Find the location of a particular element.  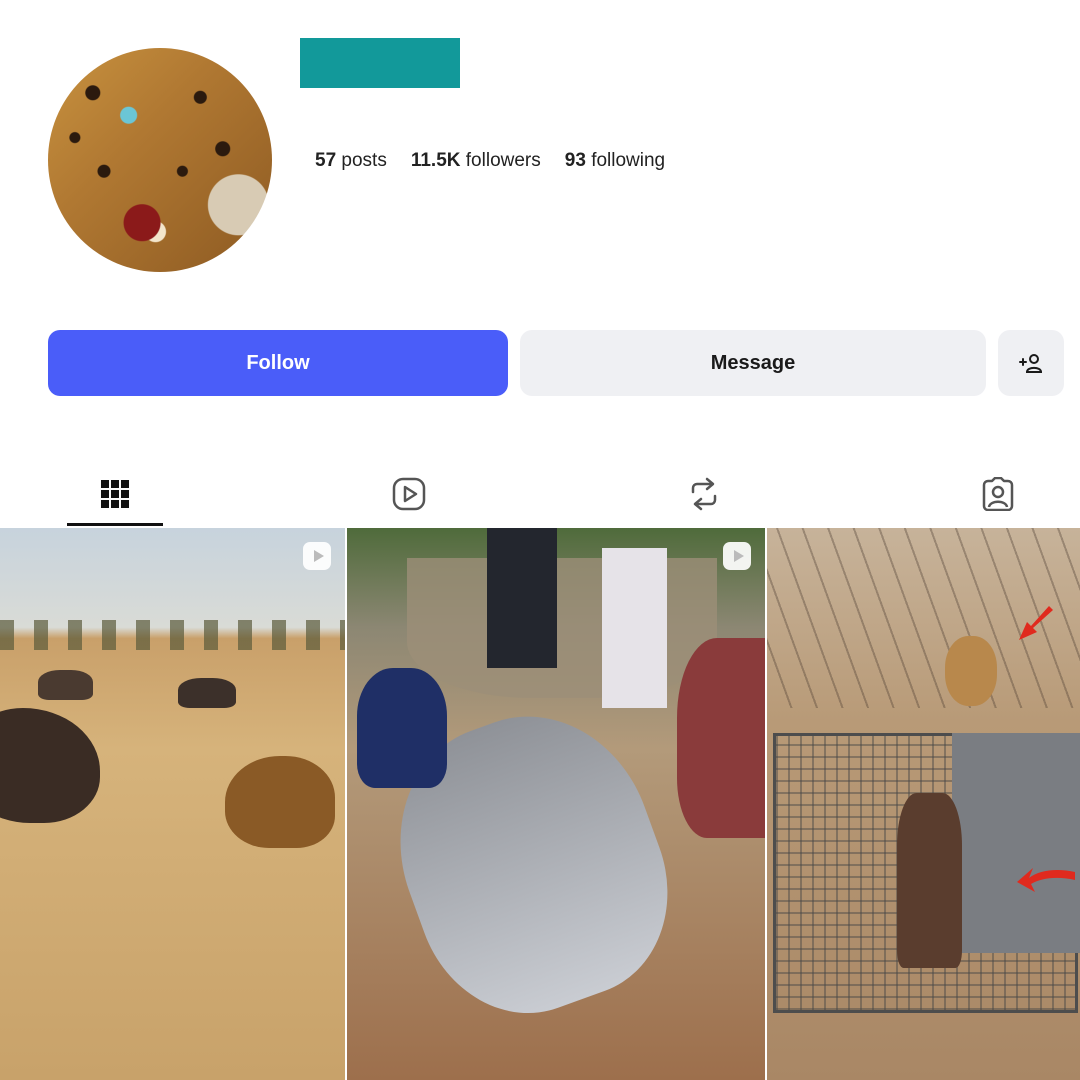

tab-posts-grid is located at coordinates (115, 494).